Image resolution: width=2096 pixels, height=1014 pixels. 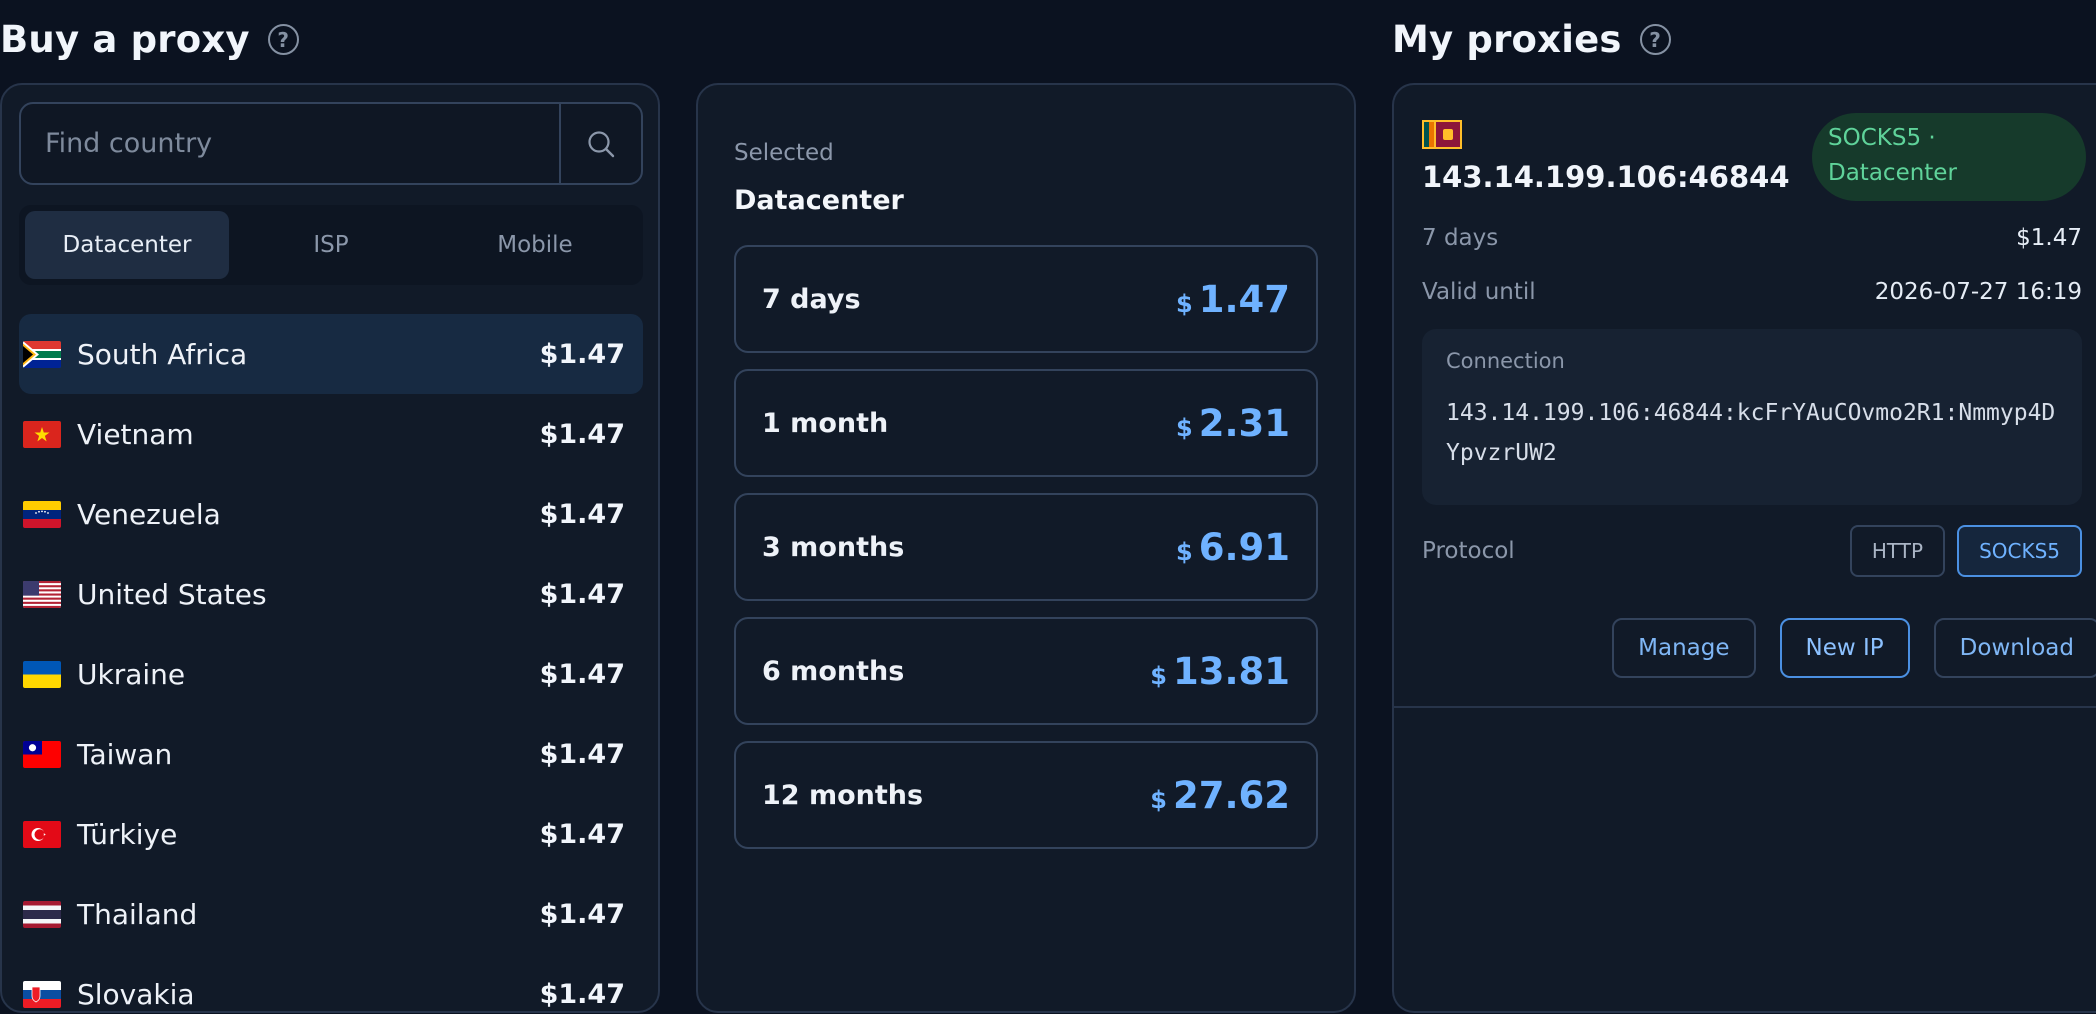 I want to click on plan-option-7-days: 7 days $ 1.47, so click(x=1026, y=299).